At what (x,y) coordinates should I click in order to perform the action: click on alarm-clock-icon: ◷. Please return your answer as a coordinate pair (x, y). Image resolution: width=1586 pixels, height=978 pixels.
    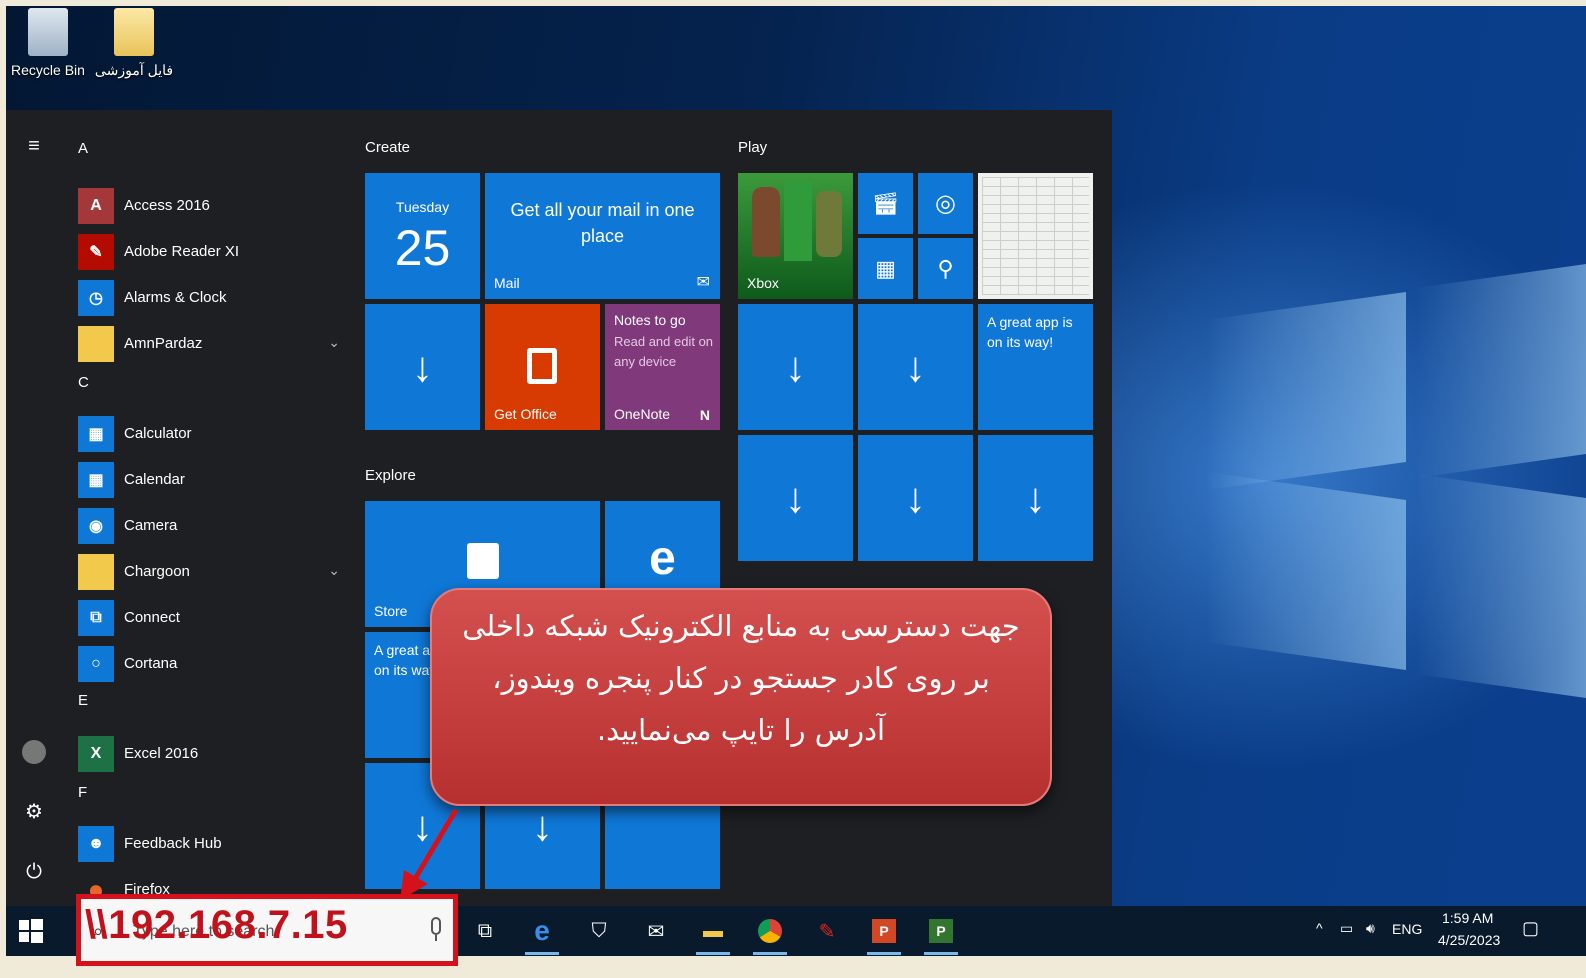
    Looking at the image, I should click on (96, 298).